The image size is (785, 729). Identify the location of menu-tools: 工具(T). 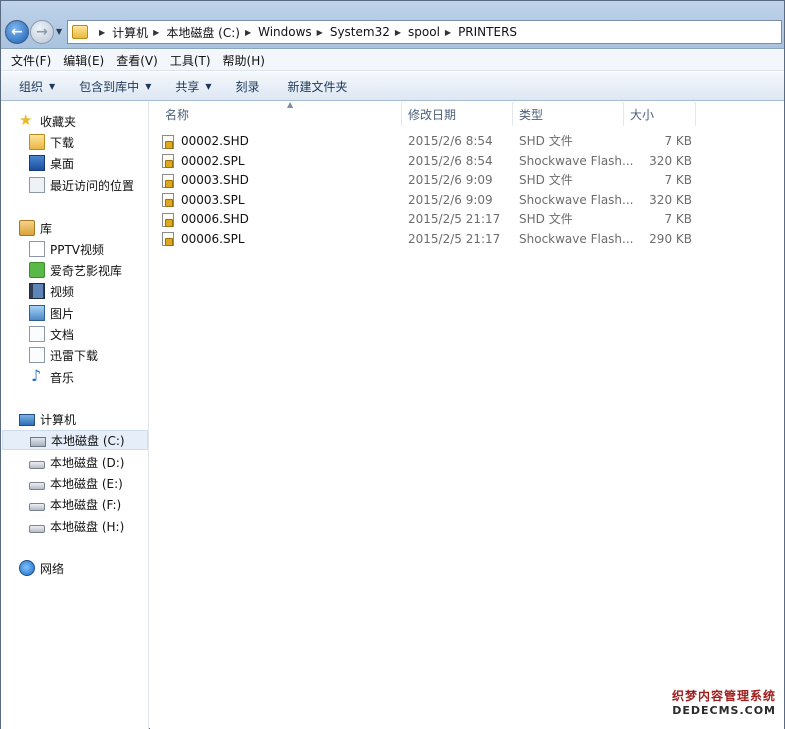
(190, 60).